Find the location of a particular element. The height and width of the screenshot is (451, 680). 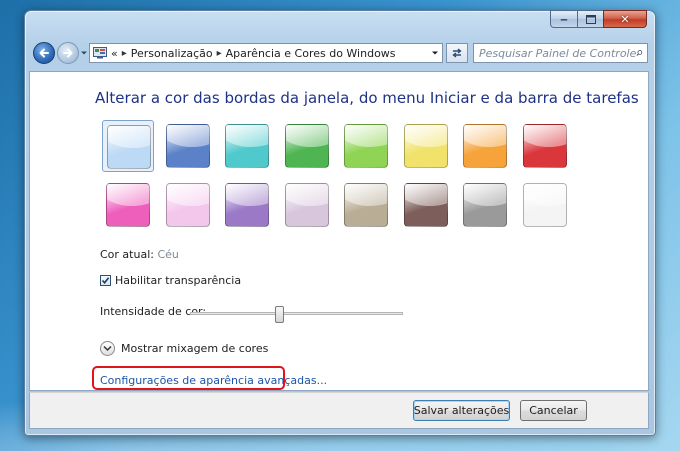

intensity-slider-track is located at coordinates (296, 313).